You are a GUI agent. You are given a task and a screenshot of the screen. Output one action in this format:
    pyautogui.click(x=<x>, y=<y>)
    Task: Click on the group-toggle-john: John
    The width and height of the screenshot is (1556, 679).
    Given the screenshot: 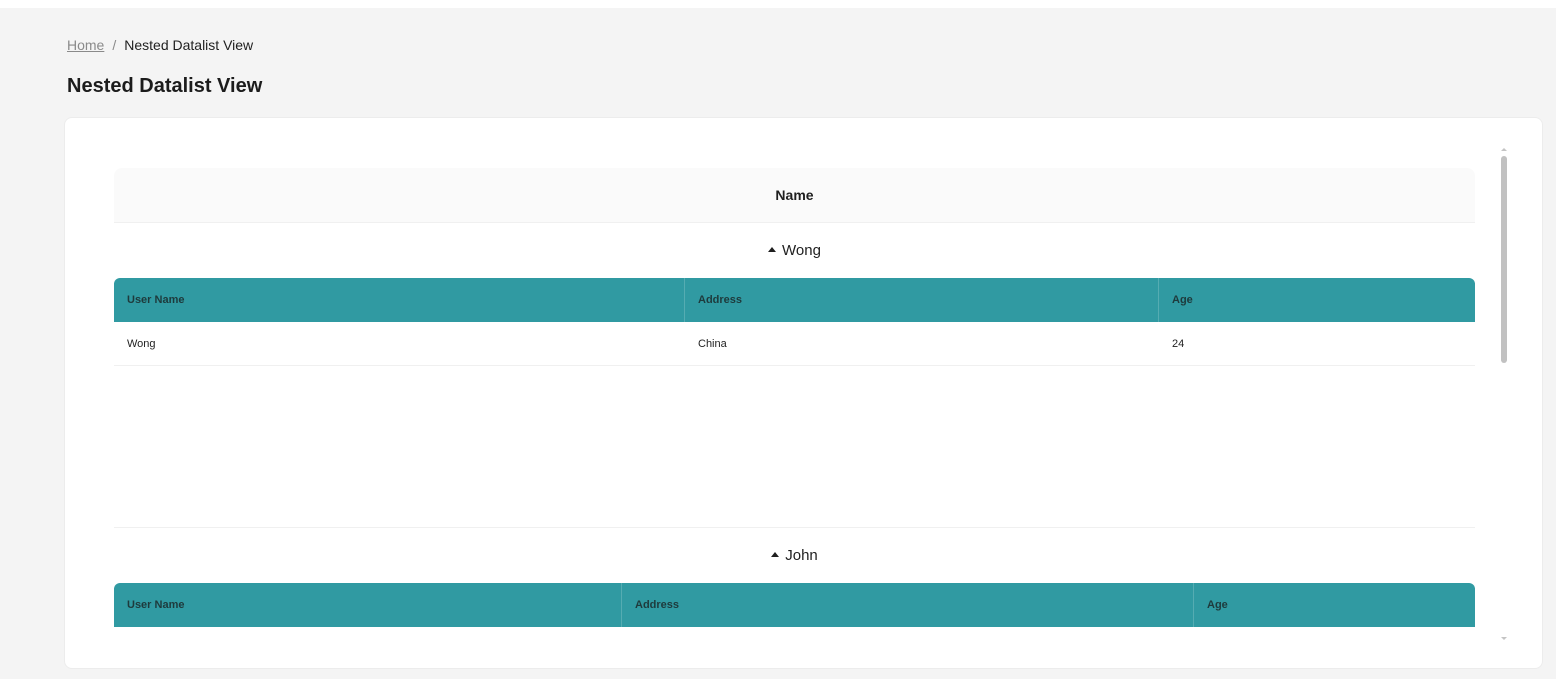 What is the action you would take?
    pyautogui.click(x=794, y=555)
    